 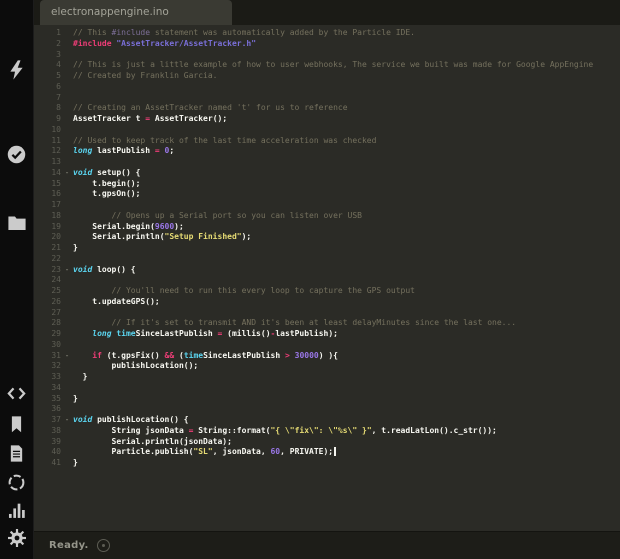 I want to click on code-line: 12 long lastPublish = 0;, so click(x=327, y=151).